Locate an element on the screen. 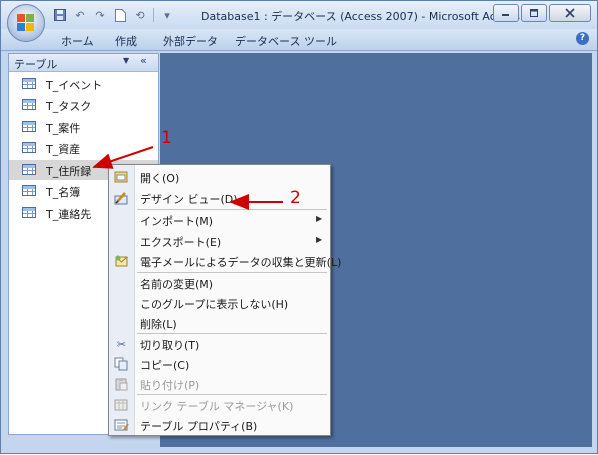  menu-item-label: このグループに表示しない(H) is located at coordinates (214, 304).